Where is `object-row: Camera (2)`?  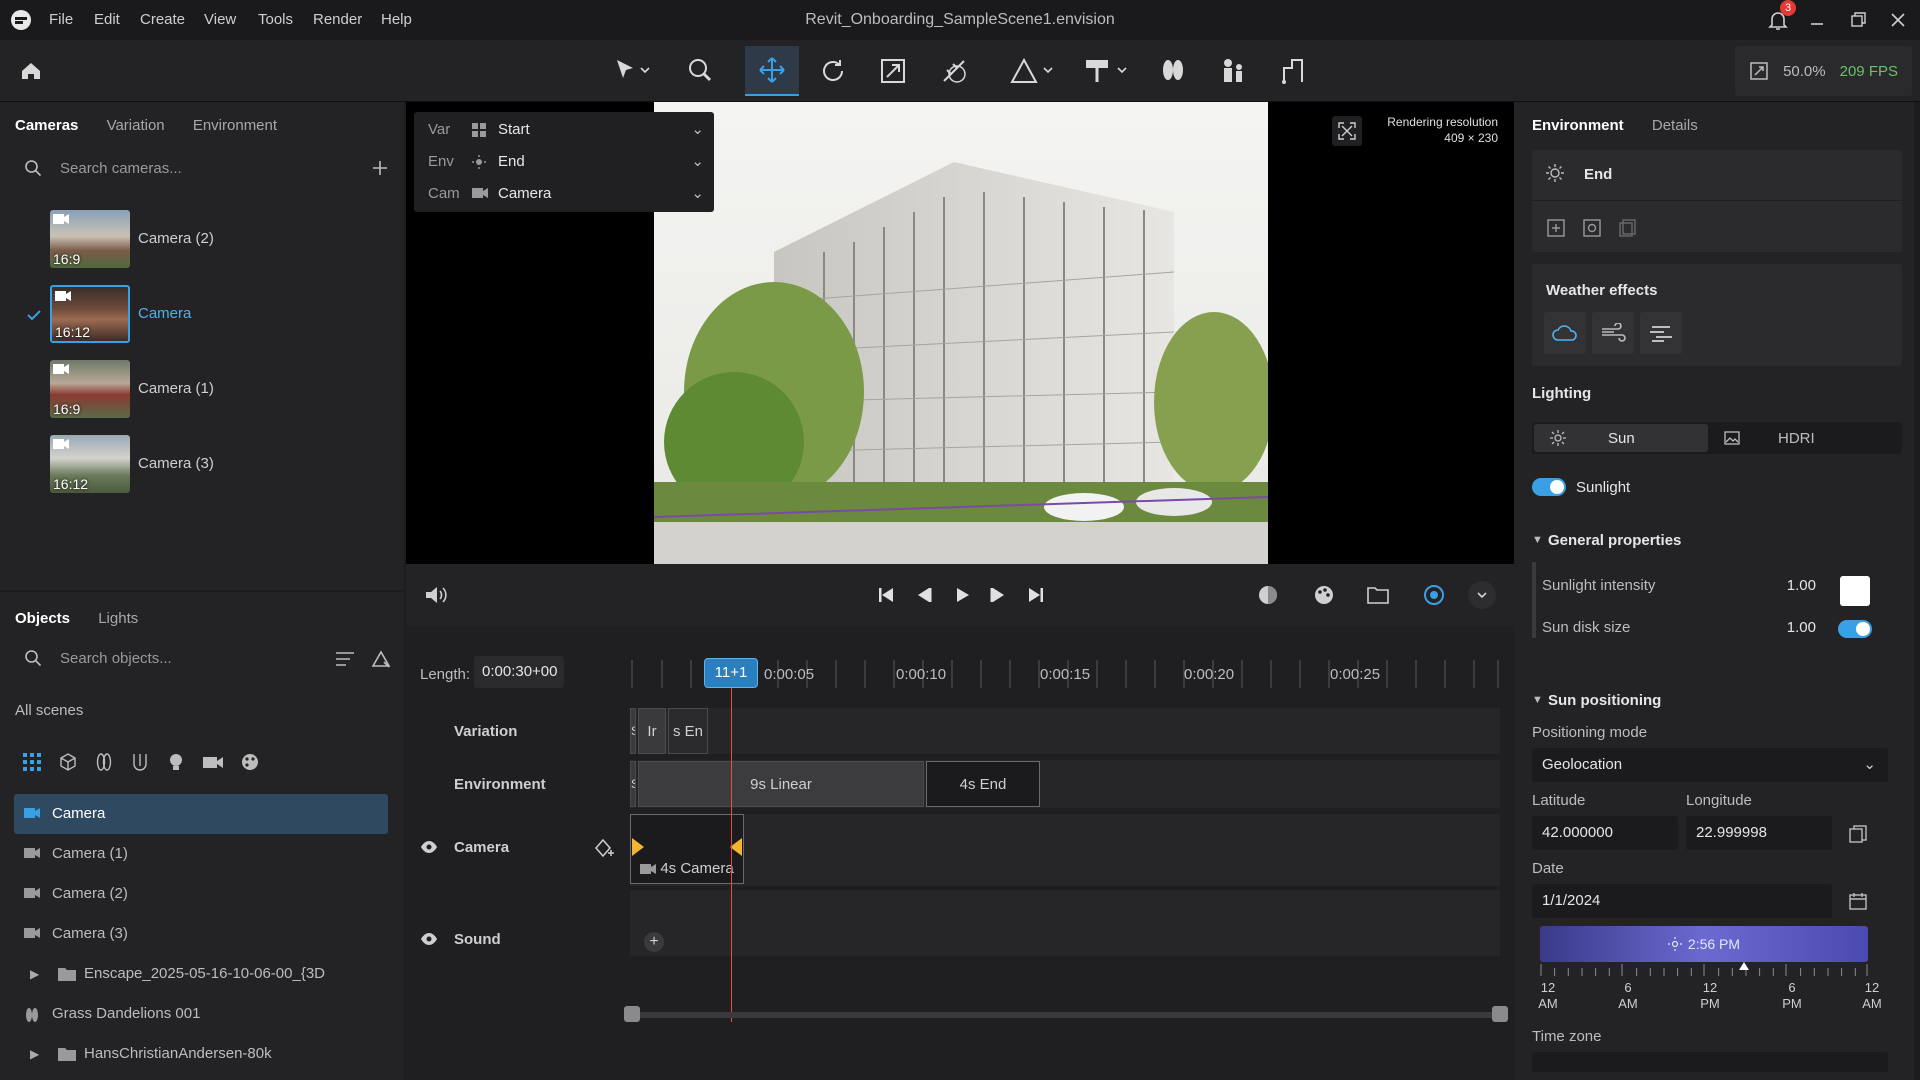
object-row: Camera (2) is located at coordinates (201, 894).